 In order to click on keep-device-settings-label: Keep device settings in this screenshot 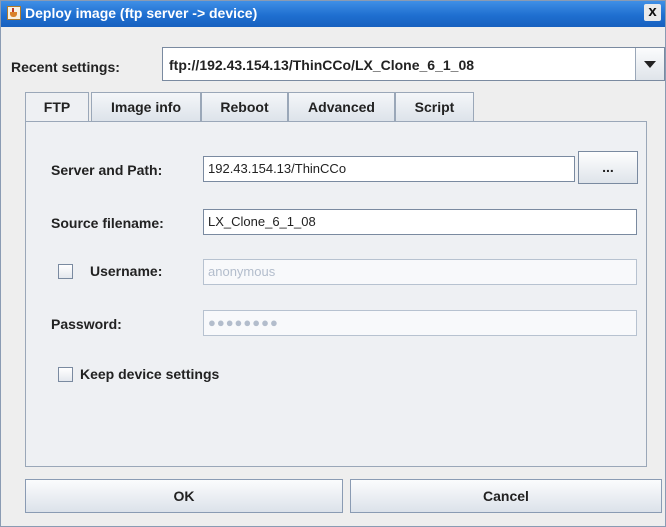, I will do `click(150, 374)`.